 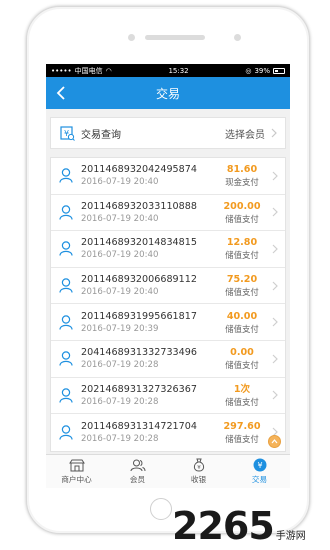 What do you see at coordinates (198, 479) in the screenshot?
I see `tab-label: 收银` at bounding box center [198, 479].